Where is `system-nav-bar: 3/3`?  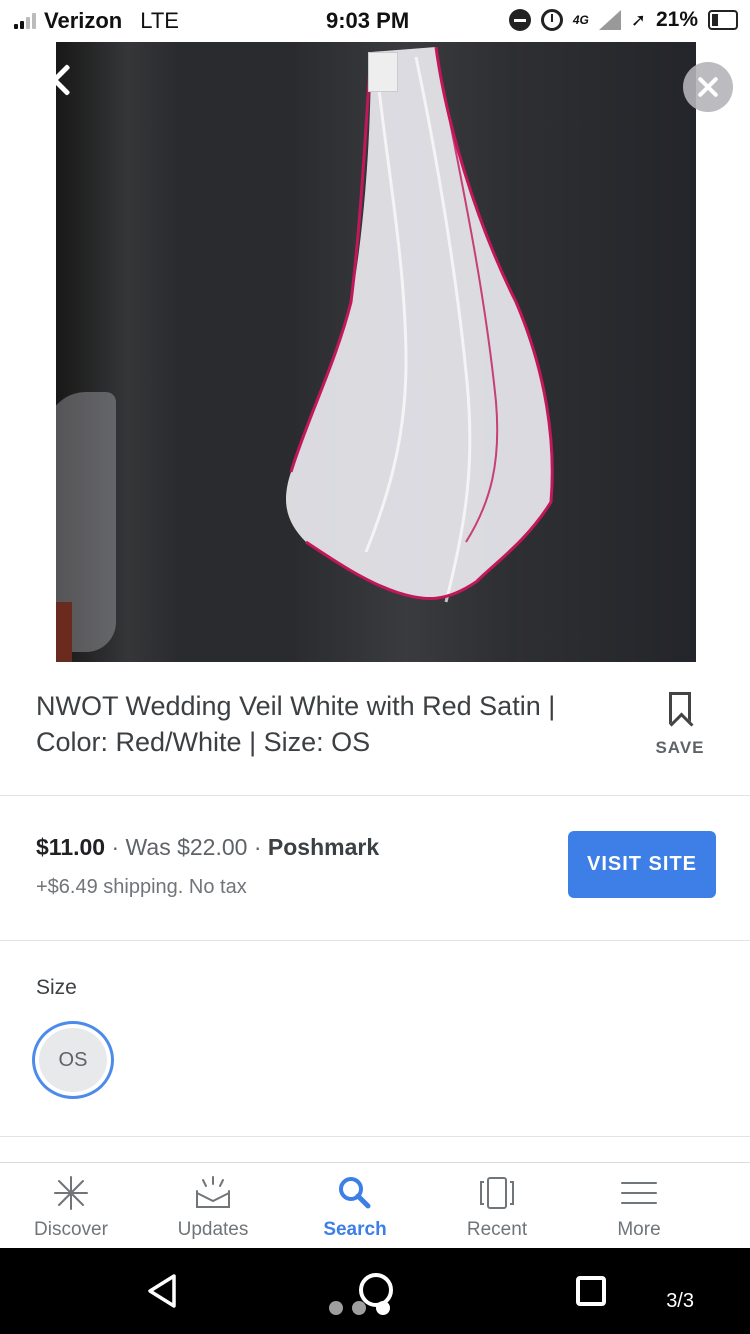
system-nav-bar: 3/3 is located at coordinates (375, 1291).